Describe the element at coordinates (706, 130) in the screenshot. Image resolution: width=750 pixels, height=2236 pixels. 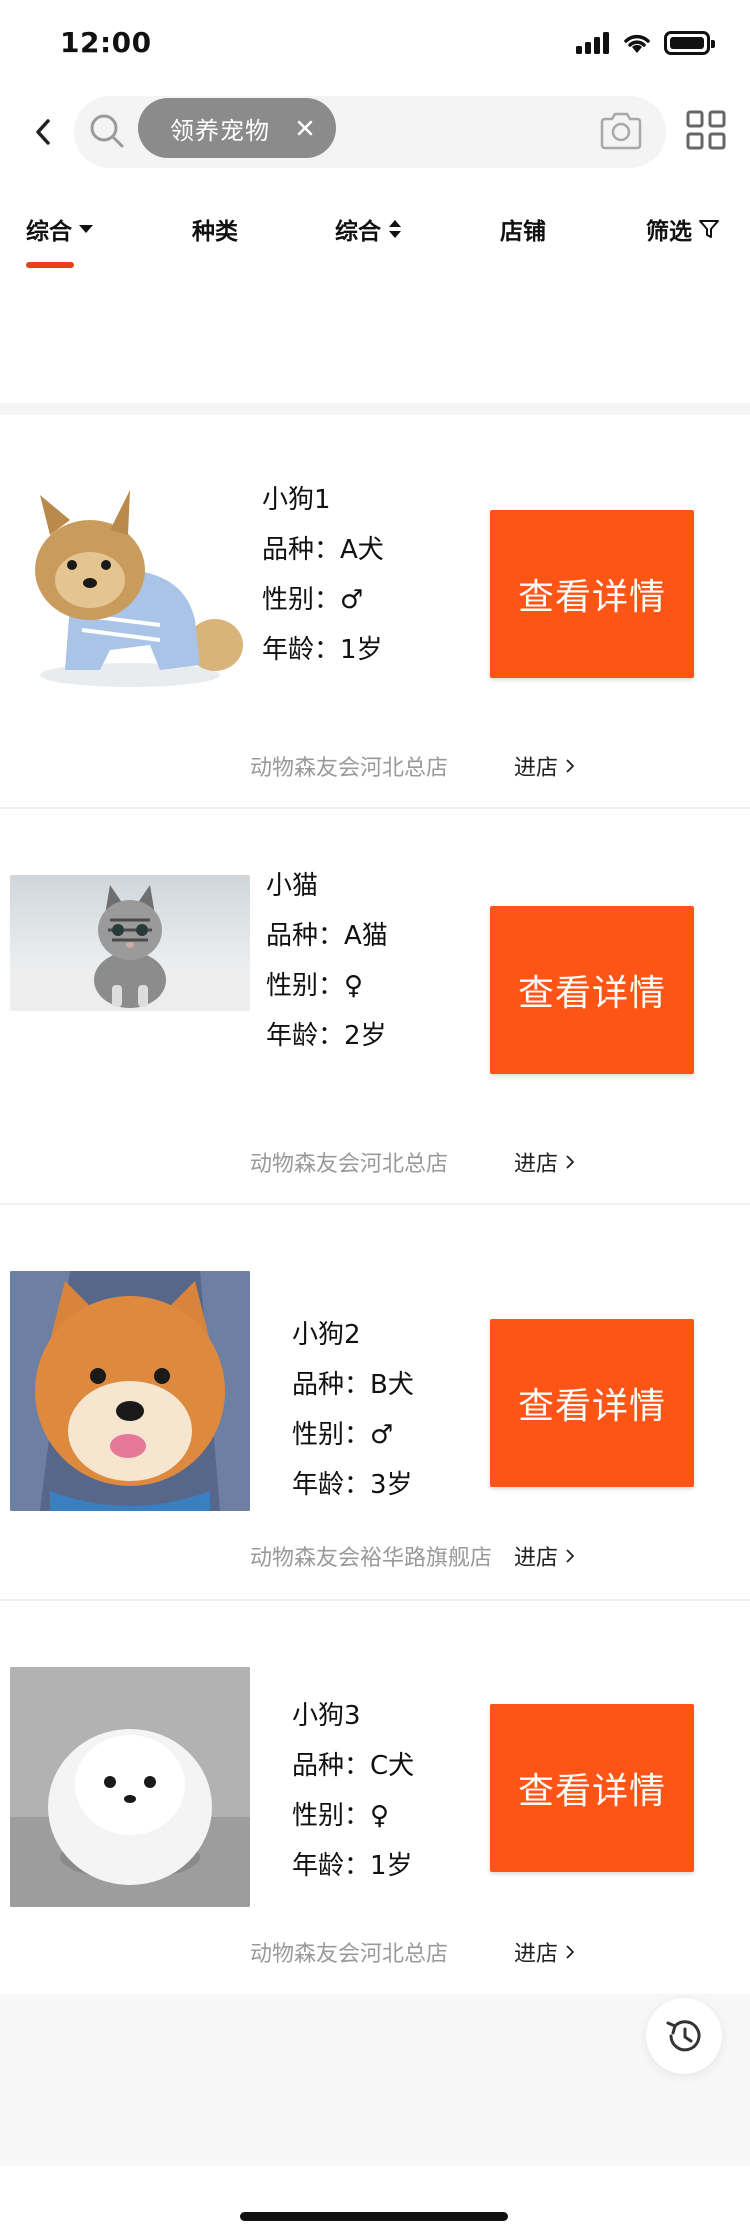
I see `grid-view-icon` at that location.